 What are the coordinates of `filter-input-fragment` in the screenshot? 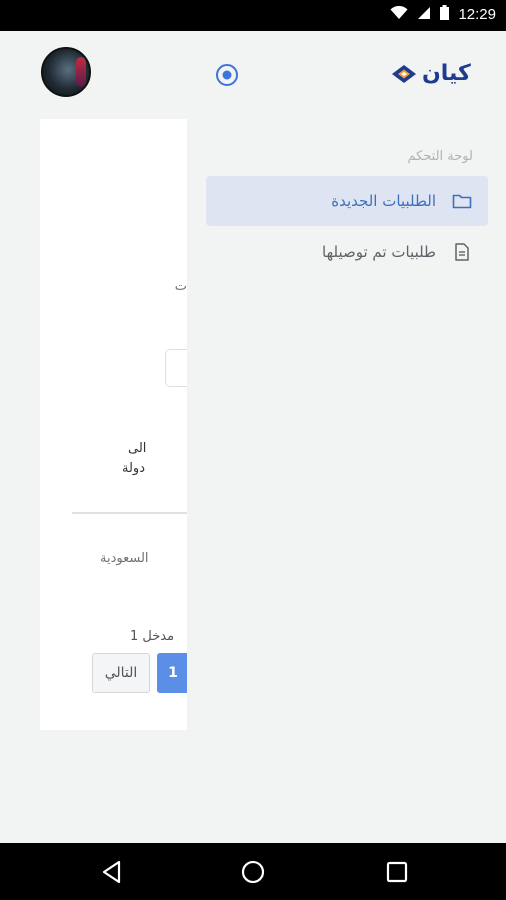 It's located at (176, 368).